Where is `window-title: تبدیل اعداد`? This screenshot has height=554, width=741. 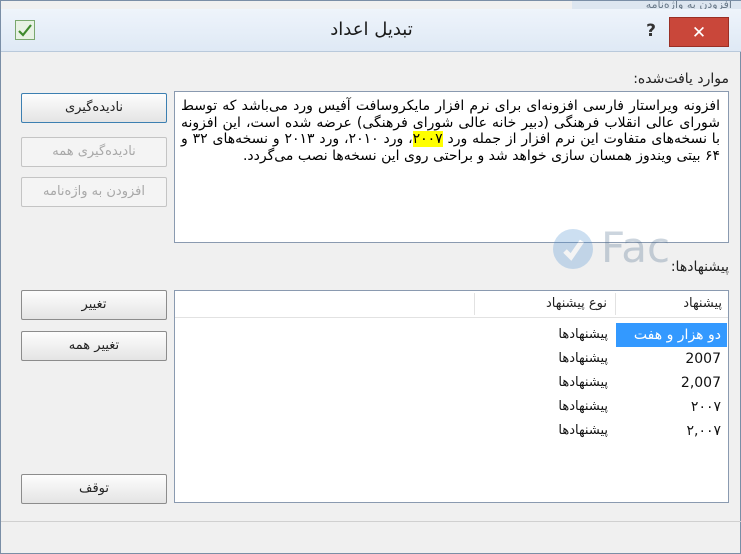
window-title: تبدیل اعداد is located at coordinates (371, 29).